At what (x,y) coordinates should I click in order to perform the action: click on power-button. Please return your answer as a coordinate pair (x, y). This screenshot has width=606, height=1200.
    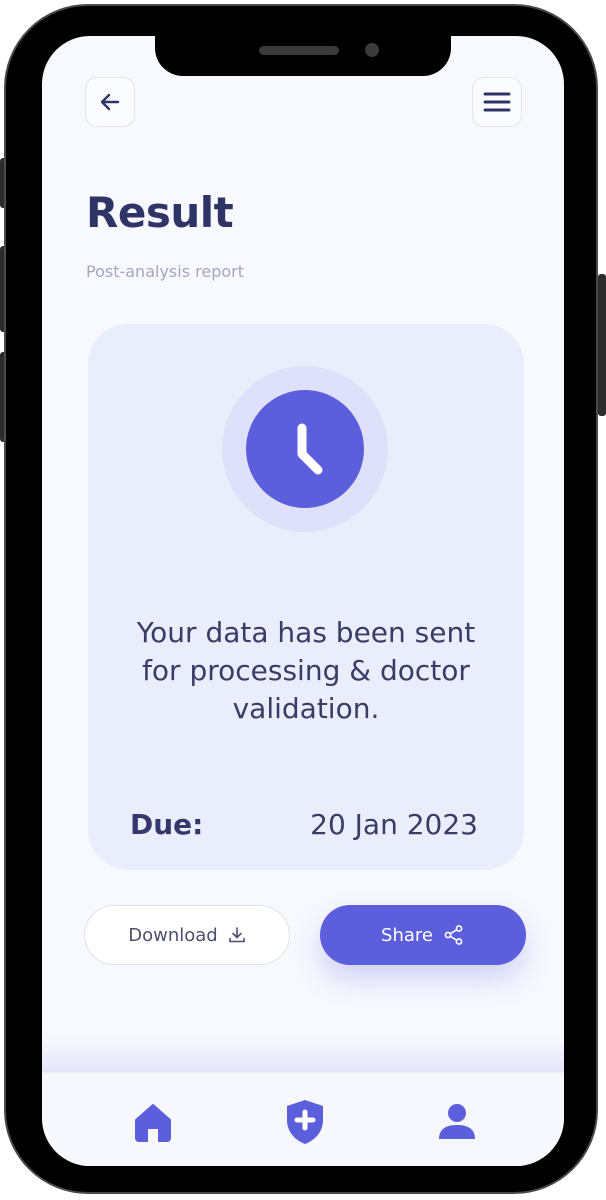
    Looking at the image, I should click on (602, 345).